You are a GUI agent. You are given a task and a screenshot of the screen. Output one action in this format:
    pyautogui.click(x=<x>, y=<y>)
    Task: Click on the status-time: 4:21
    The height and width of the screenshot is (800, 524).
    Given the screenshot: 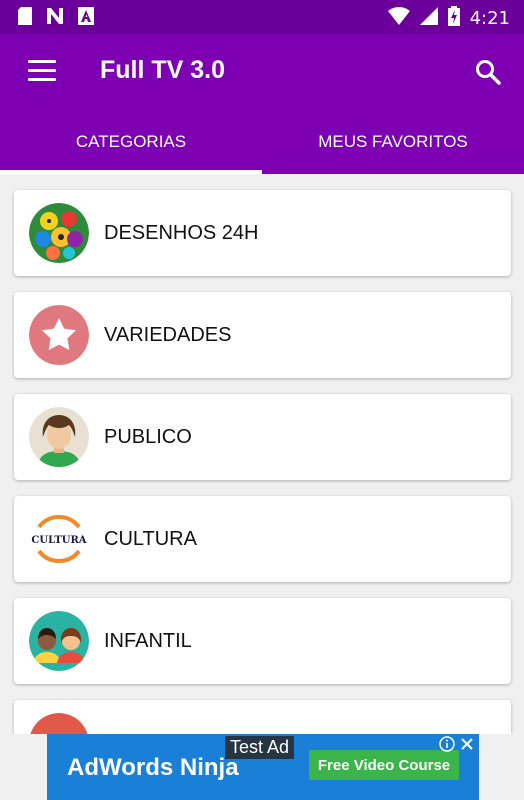 What is the action you would take?
    pyautogui.click(x=489, y=18)
    